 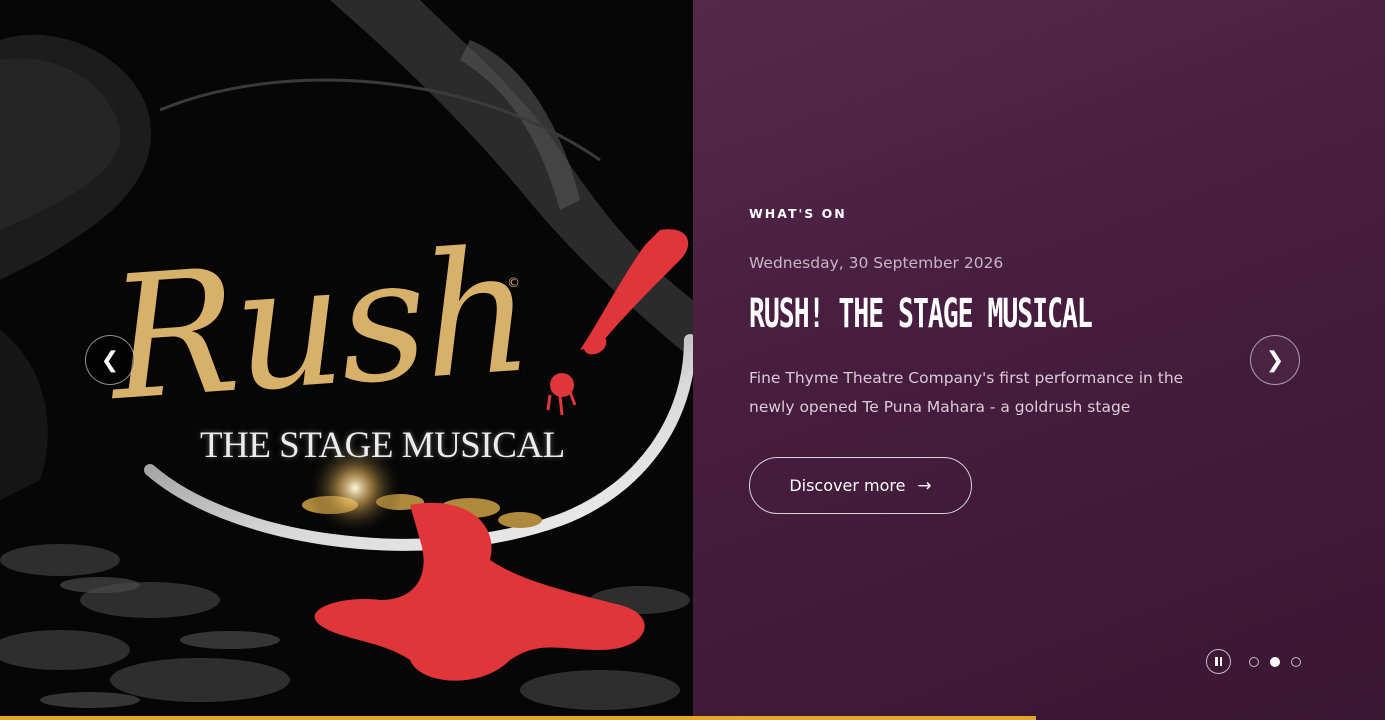 I want to click on section-eyebrow: WHAT'S ON, so click(x=798, y=213).